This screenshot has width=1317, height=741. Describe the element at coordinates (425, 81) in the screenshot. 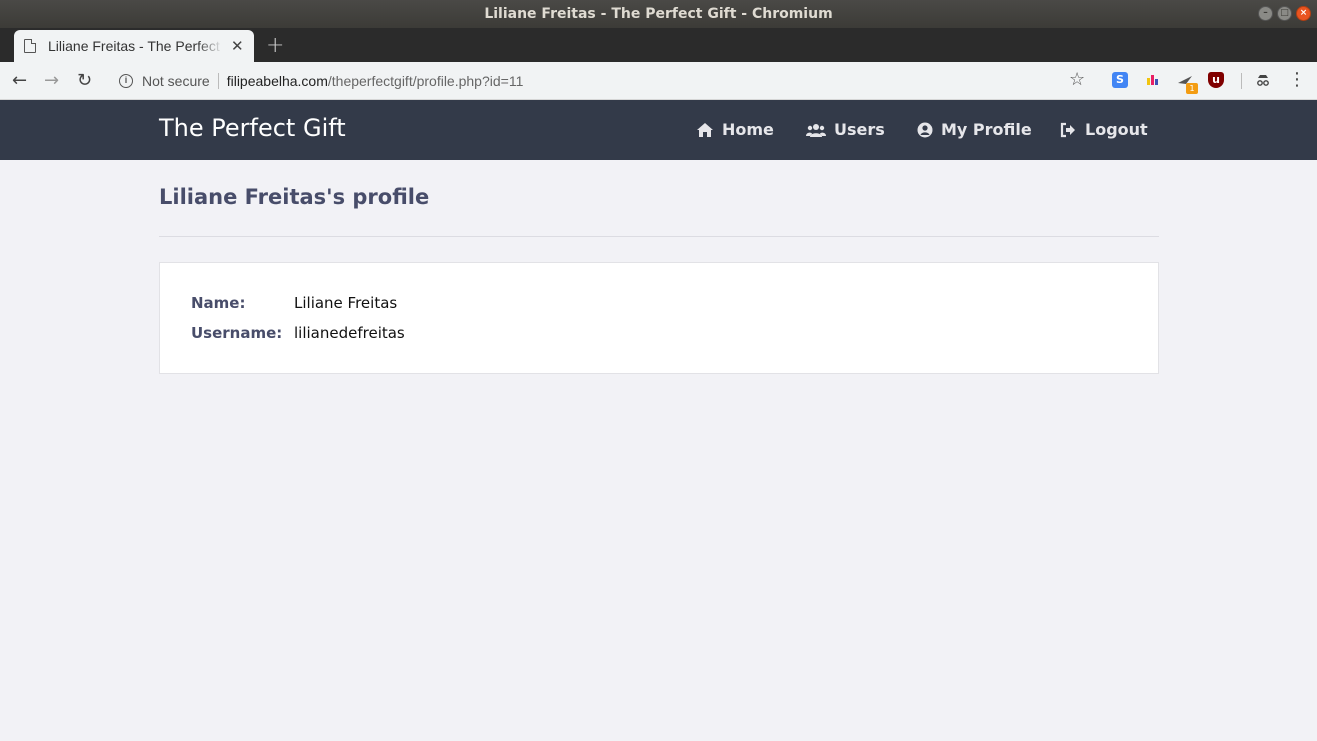

I see `url-path: /theperfectgift/profile.php?id=11` at that location.